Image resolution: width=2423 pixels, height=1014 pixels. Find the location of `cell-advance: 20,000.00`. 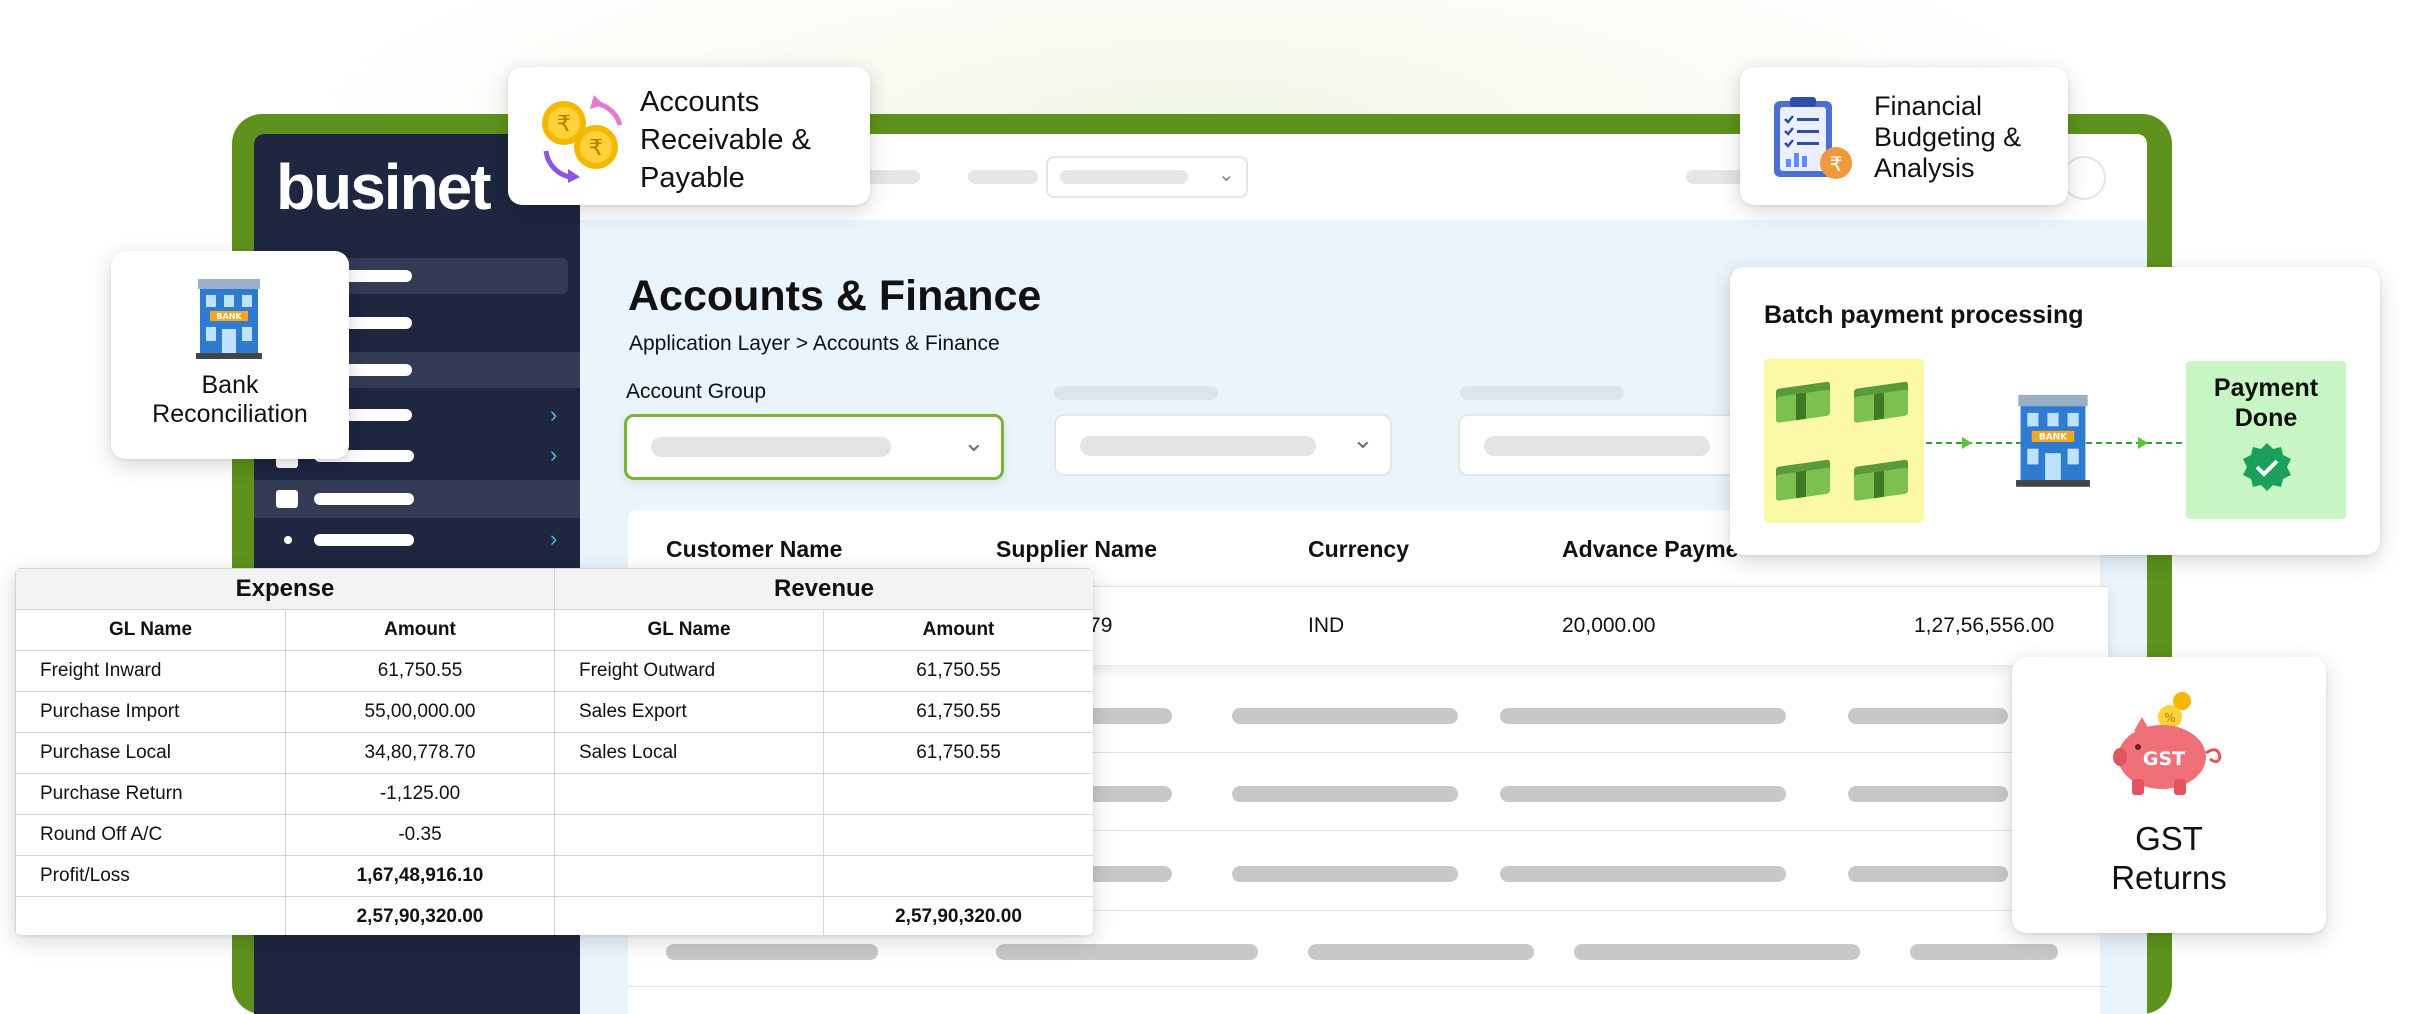

cell-advance: 20,000.00 is located at coordinates (1609, 625).